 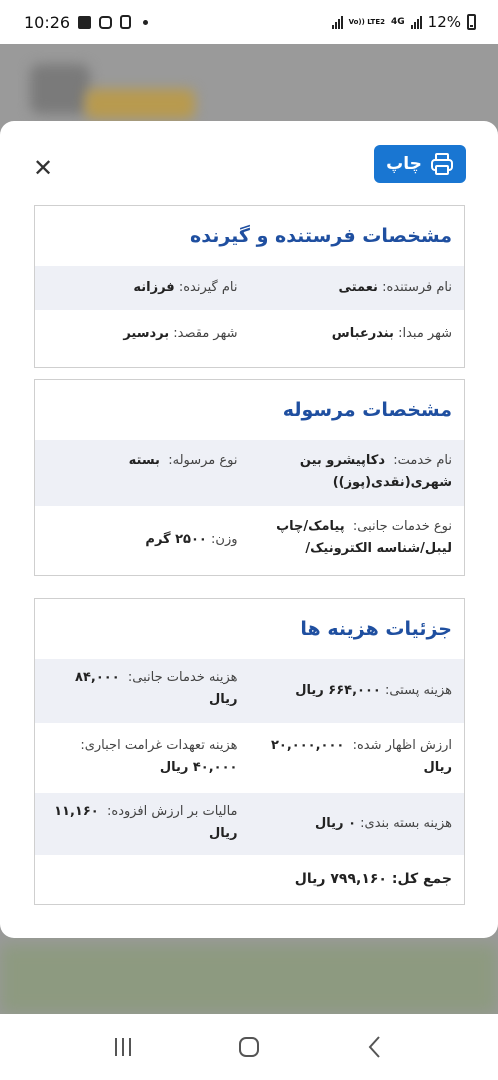 I want to click on status-time: 10:26, so click(x=47, y=22).